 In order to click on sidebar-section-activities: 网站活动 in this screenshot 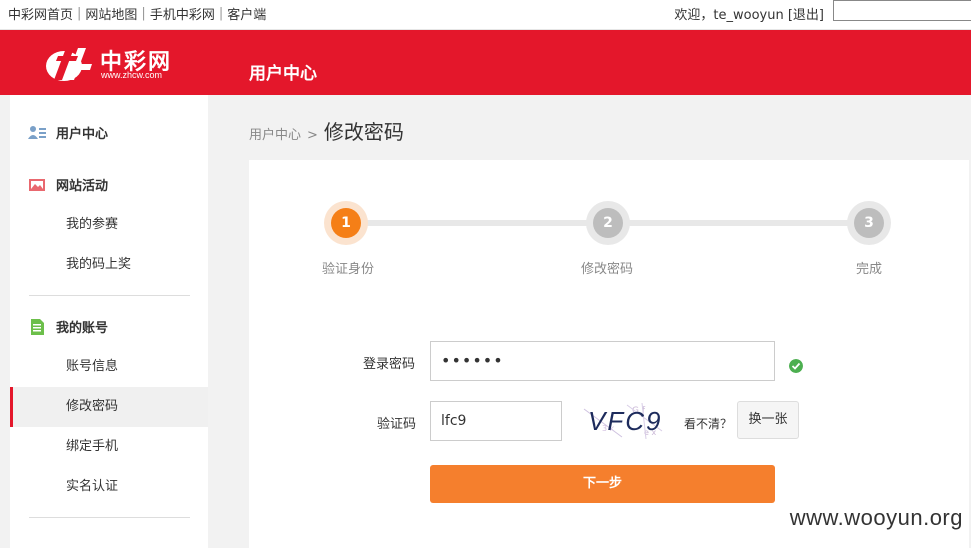, I will do `click(68, 184)`.